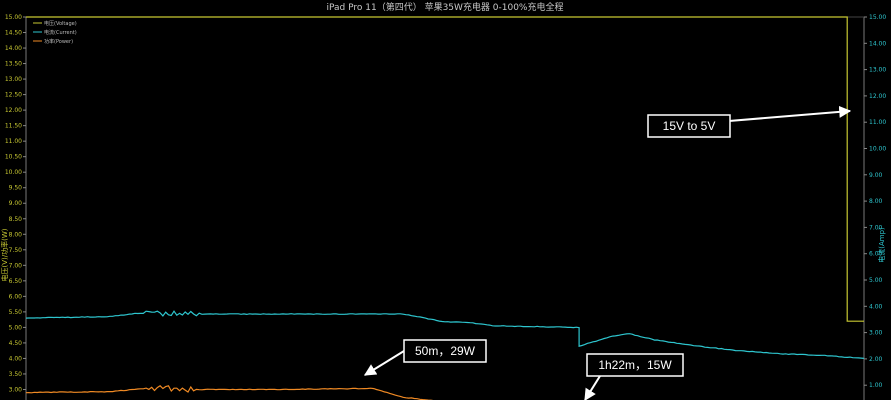  Describe the element at coordinates (13, 157) in the screenshot. I see `left-tick-label: 10.50` at that location.